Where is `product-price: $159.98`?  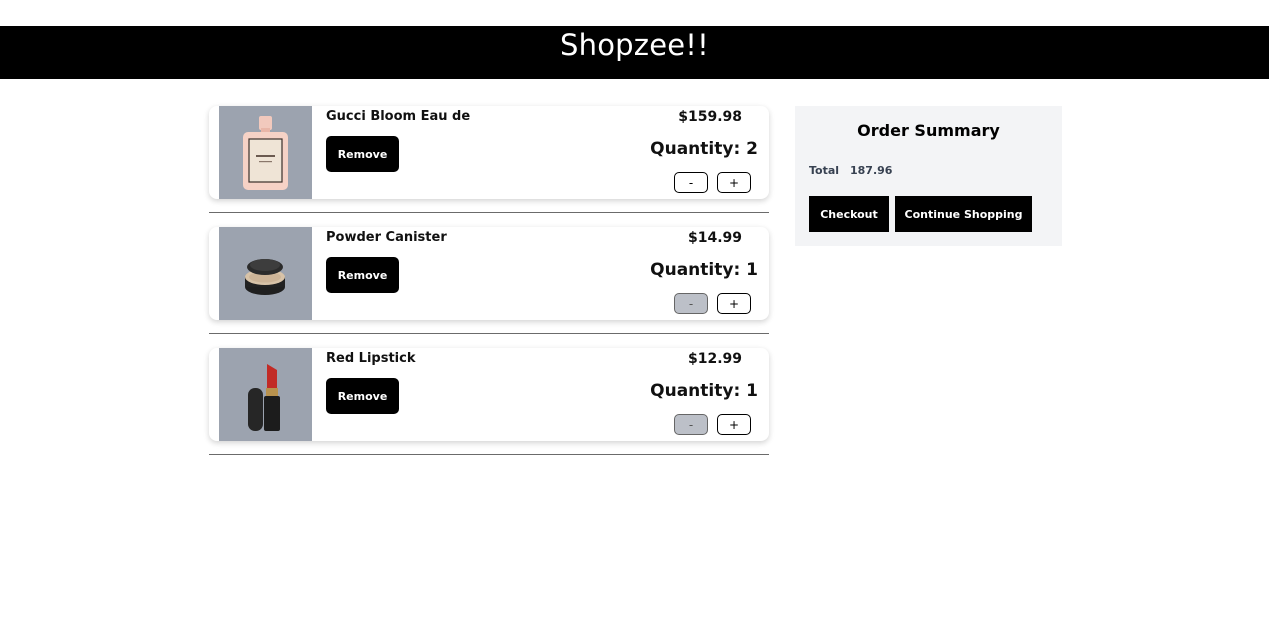
product-price: $159.98 is located at coordinates (710, 117).